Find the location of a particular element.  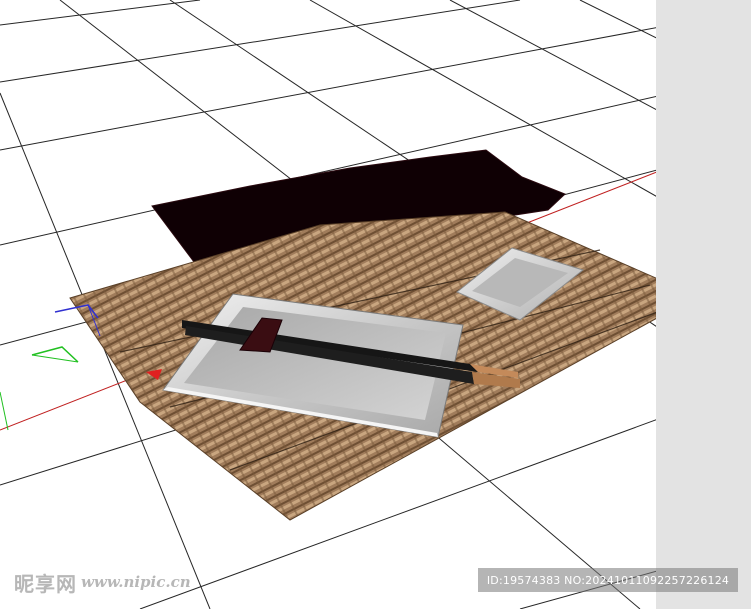

watermark-id-badge: ID:19574383 NO:20241011092257226124 is located at coordinates (608, 580).